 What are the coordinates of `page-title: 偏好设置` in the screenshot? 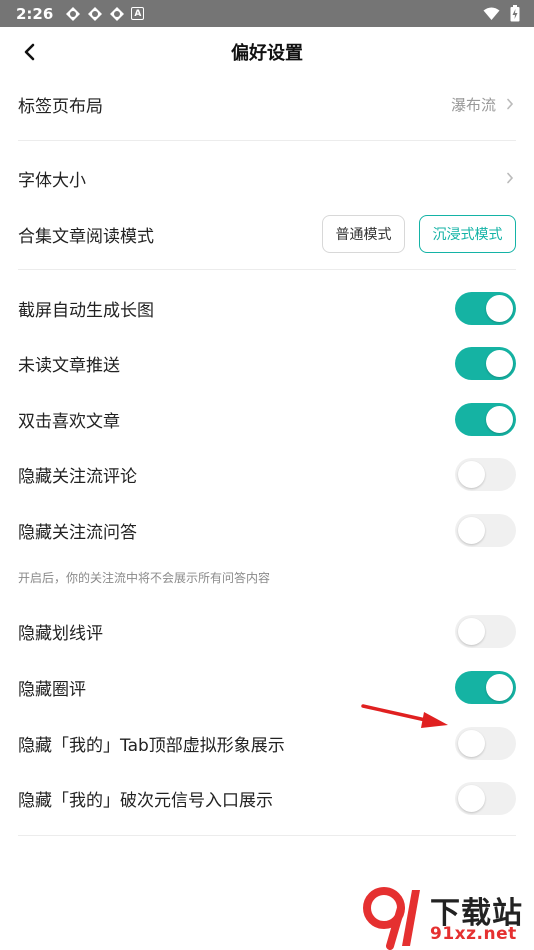 It's located at (267, 53).